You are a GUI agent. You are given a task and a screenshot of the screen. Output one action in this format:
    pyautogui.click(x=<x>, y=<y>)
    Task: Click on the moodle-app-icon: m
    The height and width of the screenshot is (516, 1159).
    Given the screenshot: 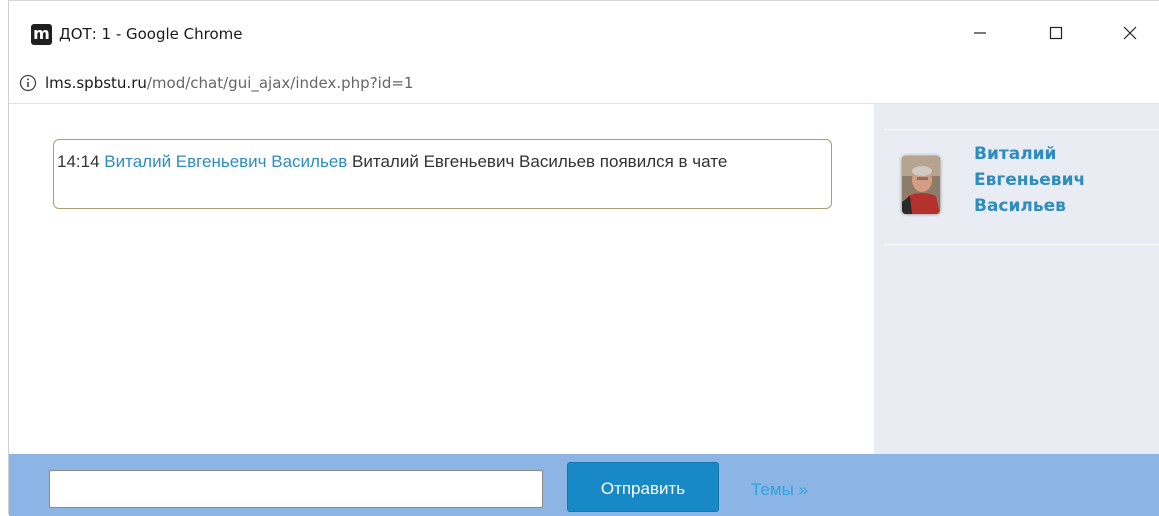 What is the action you would take?
    pyautogui.click(x=41, y=34)
    